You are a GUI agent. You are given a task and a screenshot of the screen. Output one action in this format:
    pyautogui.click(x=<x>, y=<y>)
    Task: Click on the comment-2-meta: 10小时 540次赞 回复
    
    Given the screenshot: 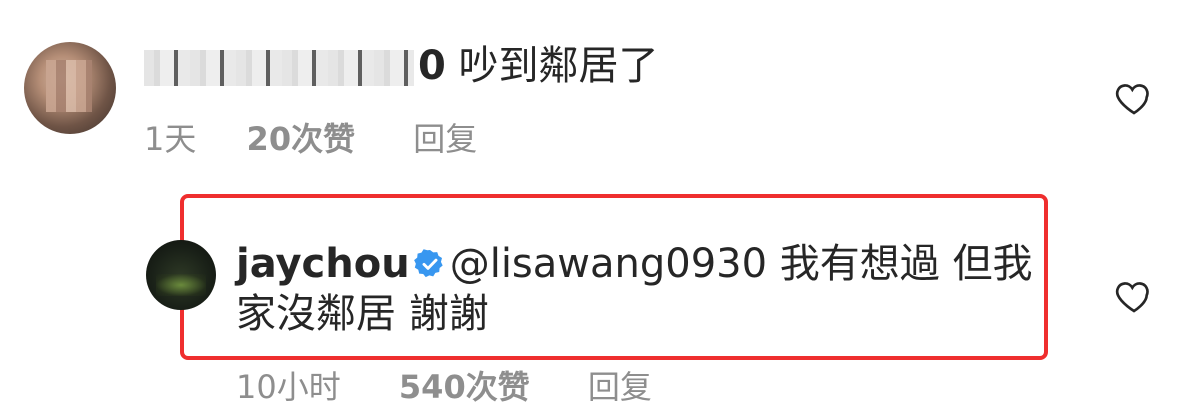 What is the action you would take?
    pyautogui.click(x=444, y=385)
    